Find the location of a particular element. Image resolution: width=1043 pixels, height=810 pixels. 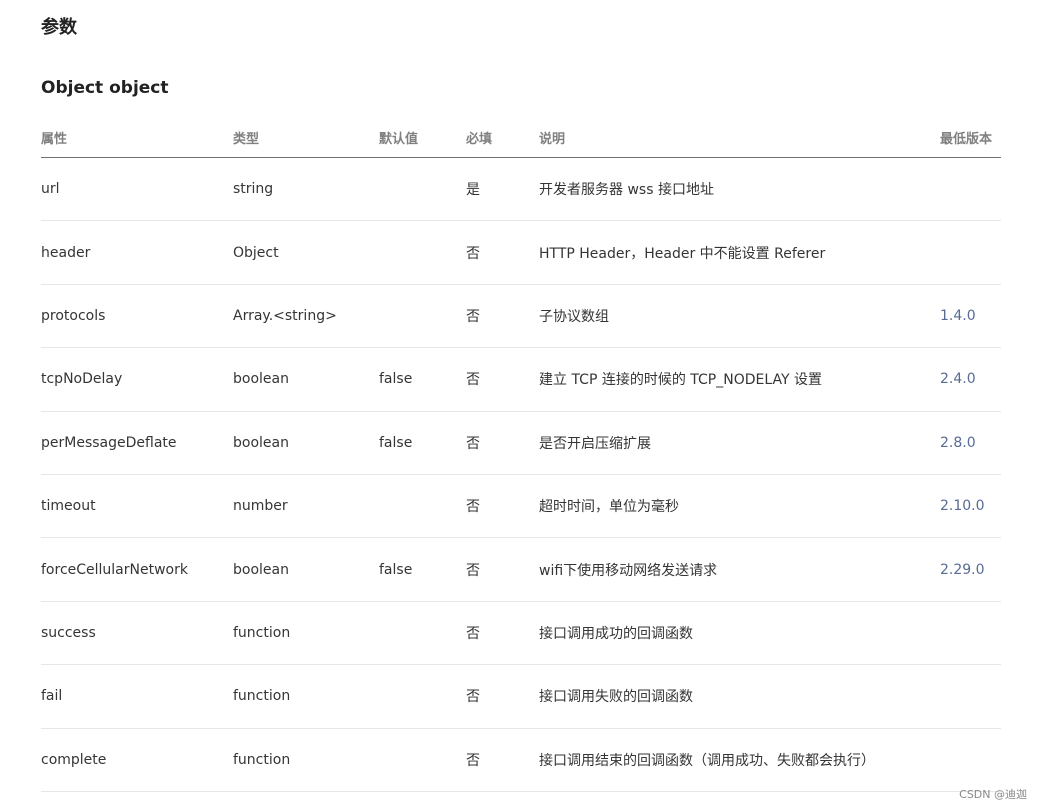

param-description: 接口调用结束的回调函数（调用成功、失败都会执行） is located at coordinates (739, 760).